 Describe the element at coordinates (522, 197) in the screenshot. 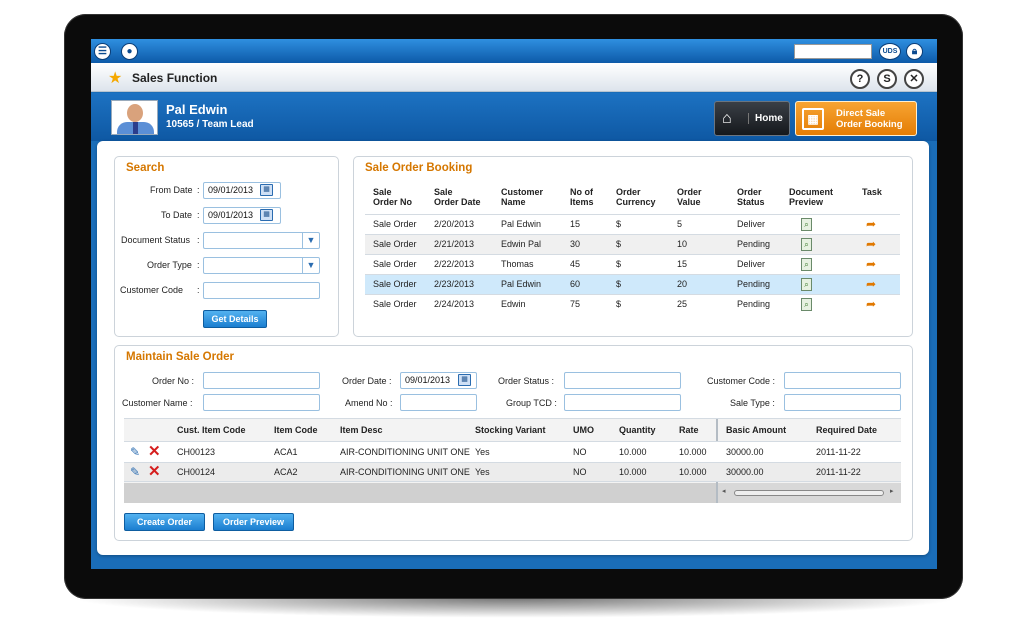

I see `col-customer-name: Customer Name` at that location.